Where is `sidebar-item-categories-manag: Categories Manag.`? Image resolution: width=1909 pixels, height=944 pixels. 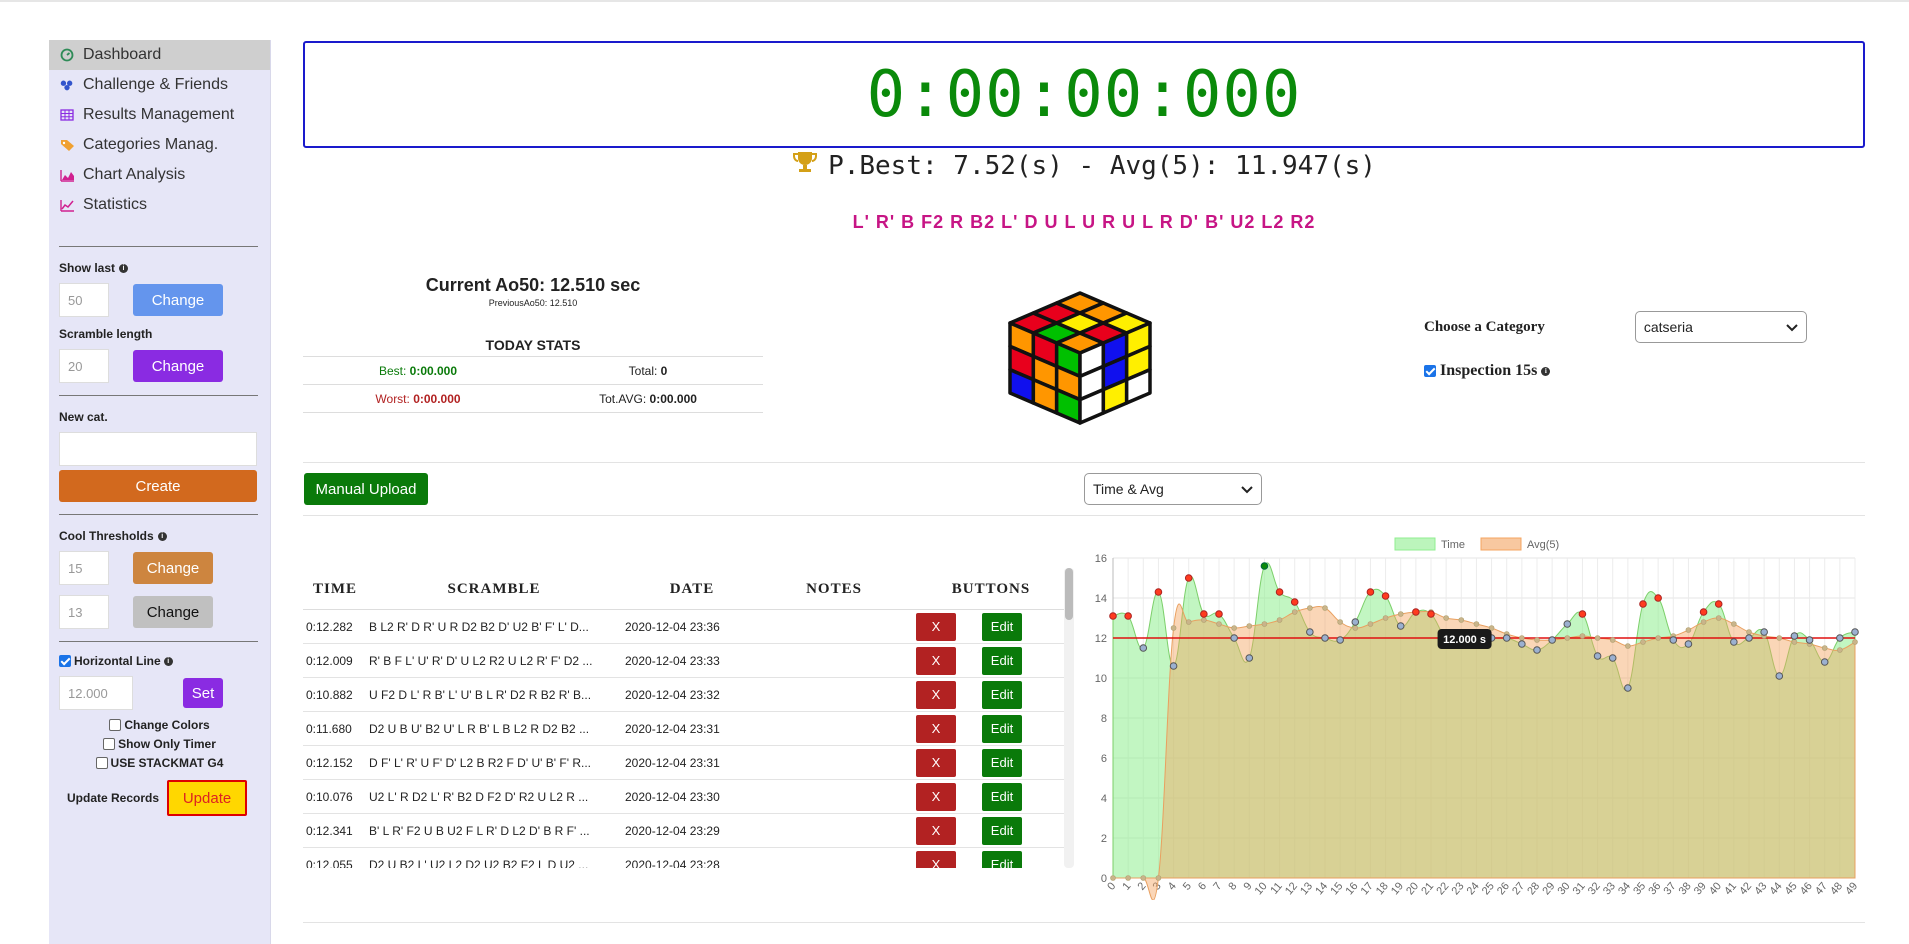
sidebar-item-categories-manag: Categories Manag. is located at coordinates (159, 145).